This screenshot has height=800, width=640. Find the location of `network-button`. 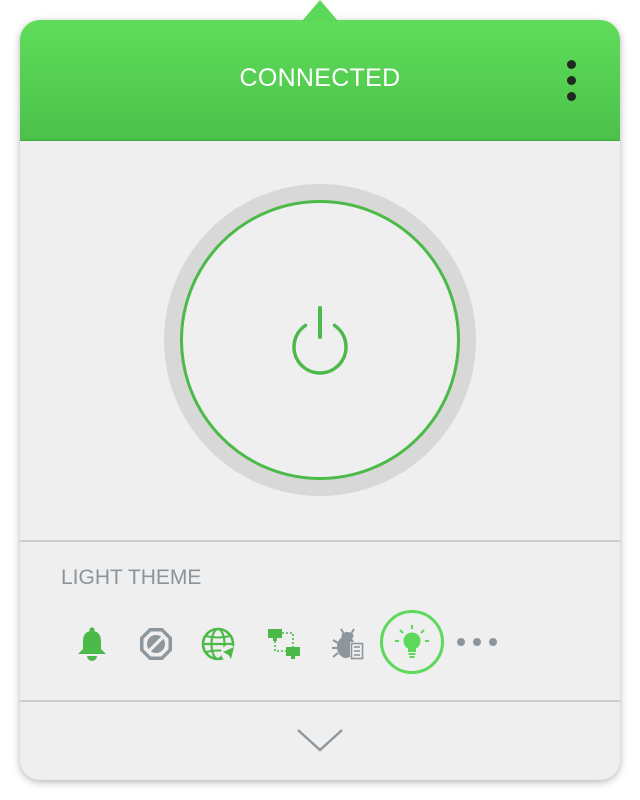

network-button is located at coordinates (284, 644).